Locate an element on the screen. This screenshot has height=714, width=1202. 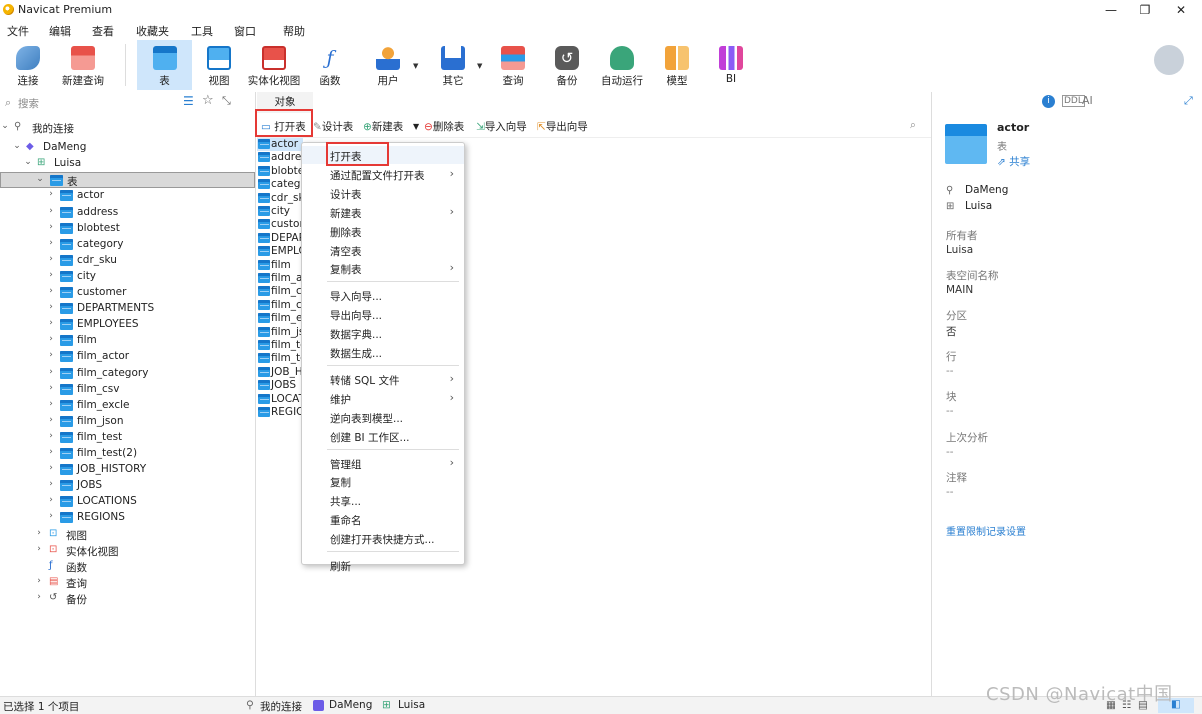
menu-window: 窗口 is located at coordinates (245, 31).